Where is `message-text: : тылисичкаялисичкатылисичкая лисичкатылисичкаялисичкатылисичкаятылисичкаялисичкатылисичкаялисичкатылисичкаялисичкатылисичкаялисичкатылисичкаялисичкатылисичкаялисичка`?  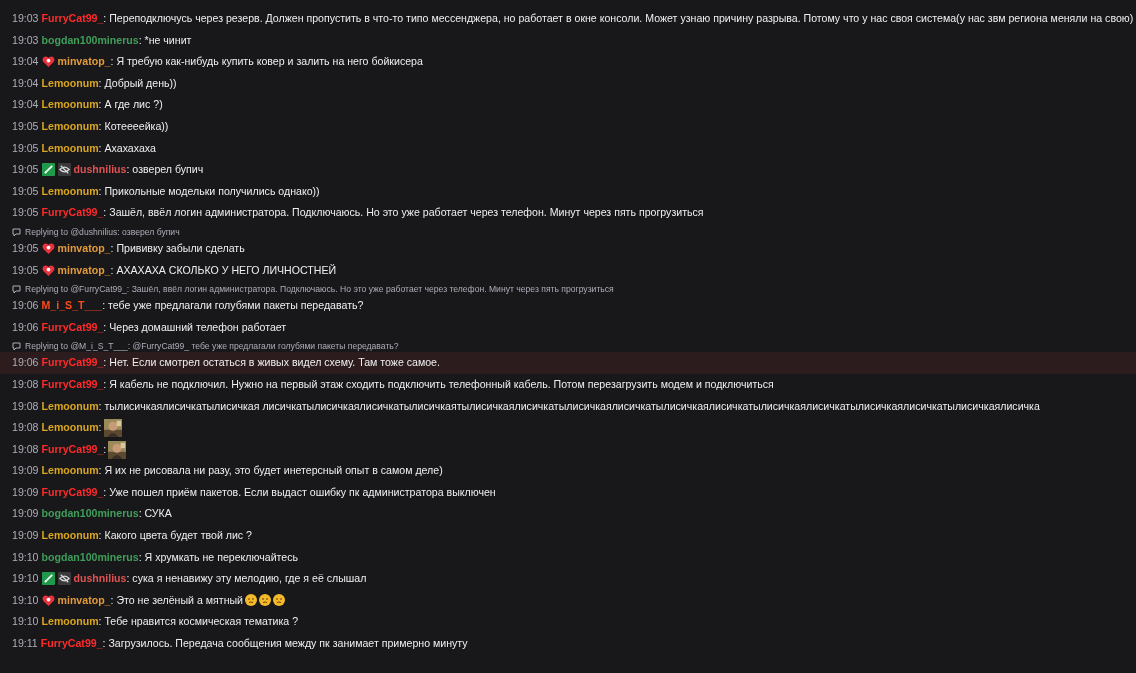 message-text: : тылисичкаялисичкатылисичкая лисичкатылисичкаялисичкатылисичкаятылисичкаялисичкатылисичкаялисичкатылисичкаялисичкатылисичкаялисичкатылисичкаялисичкатылисичкаялисичка is located at coordinates (569, 405).